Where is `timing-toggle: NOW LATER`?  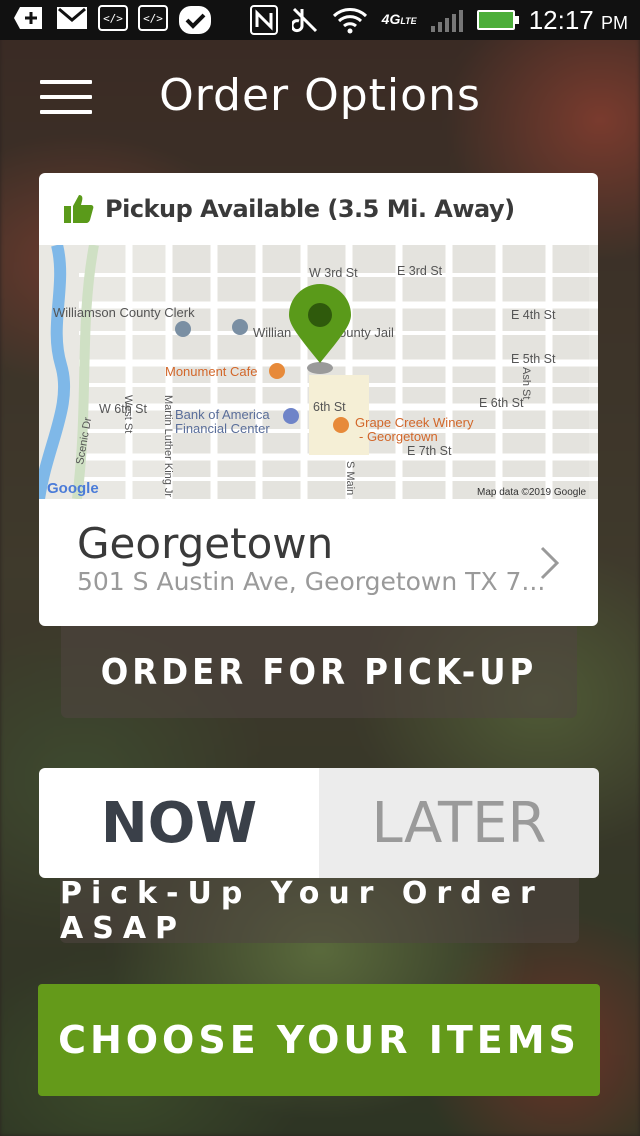 timing-toggle: NOW LATER is located at coordinates (319, 823).